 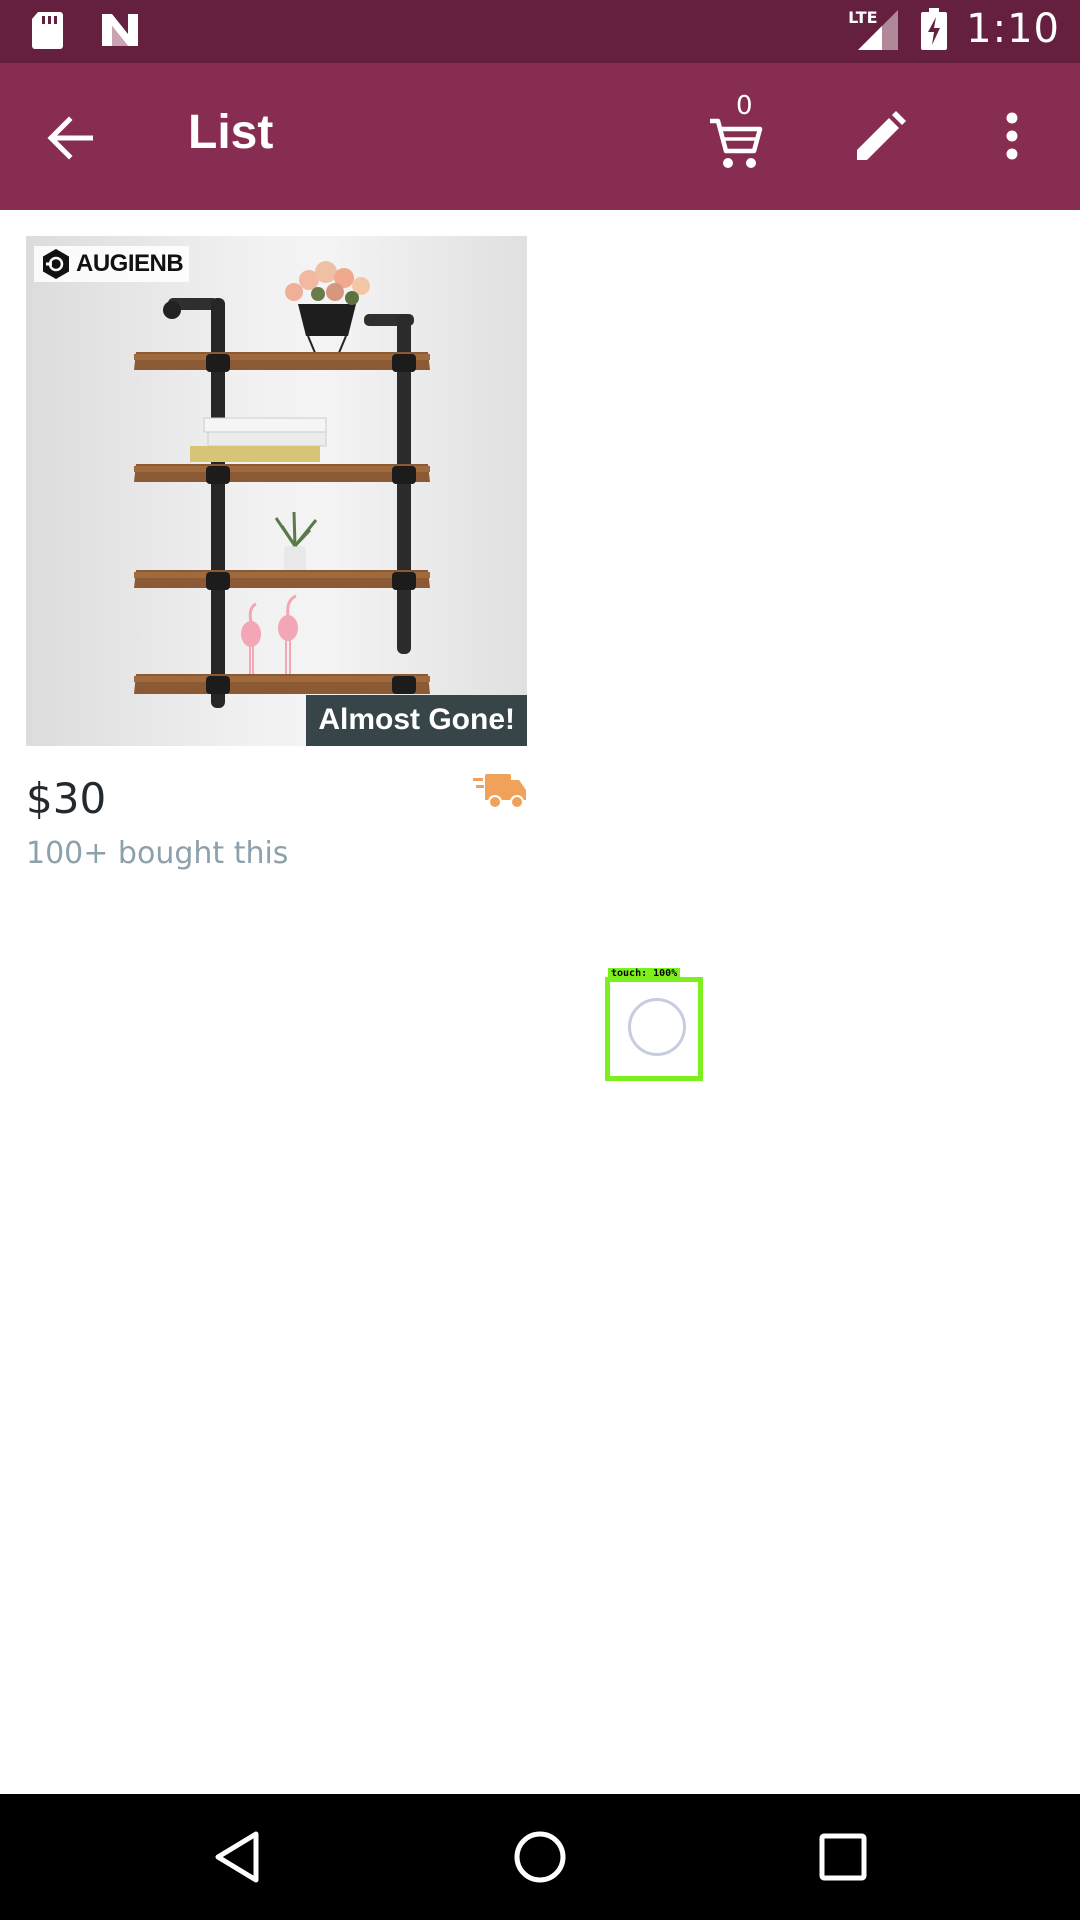 What do you see at coordinates (56, 264) in the screenshot?
I see `brand-mark-icon` at bounding box center [56, 264].